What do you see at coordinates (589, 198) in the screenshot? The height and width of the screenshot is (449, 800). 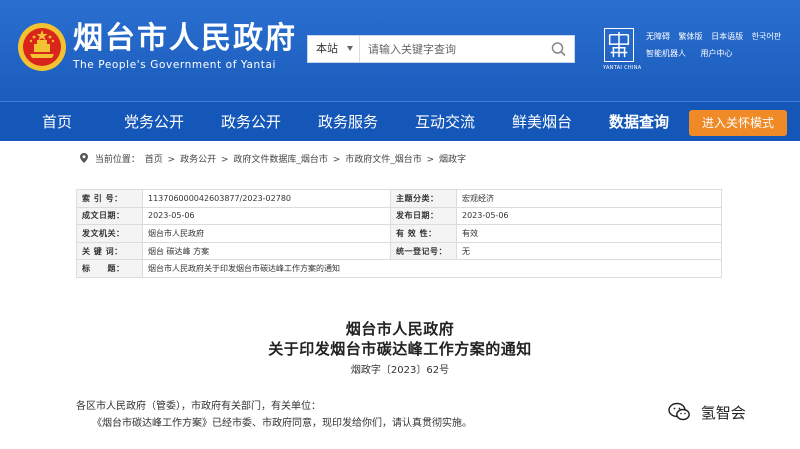 I see `value-topic: 宏观经济` at bounding box center [589, 198].